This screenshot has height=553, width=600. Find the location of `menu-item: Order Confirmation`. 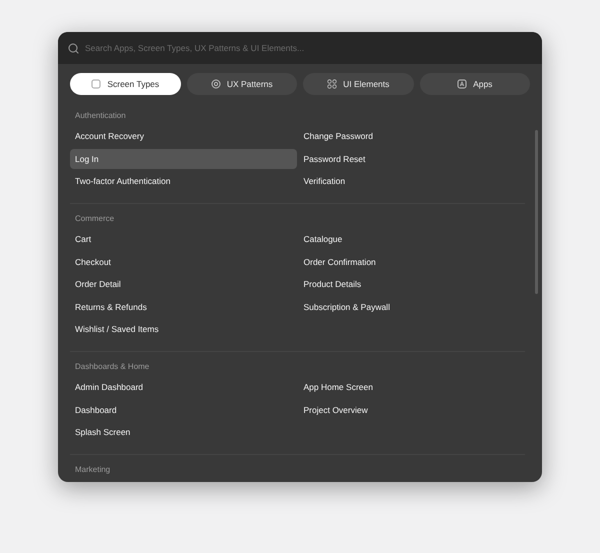

menu-item: Order Confirmation is located at coordinates (411, 262).